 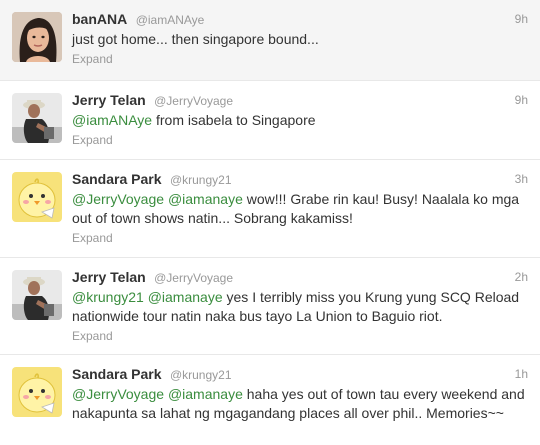 I want to click on tweet-header: Jerry Telan @JerryVoyage 2h, so click(x=300, y=277).